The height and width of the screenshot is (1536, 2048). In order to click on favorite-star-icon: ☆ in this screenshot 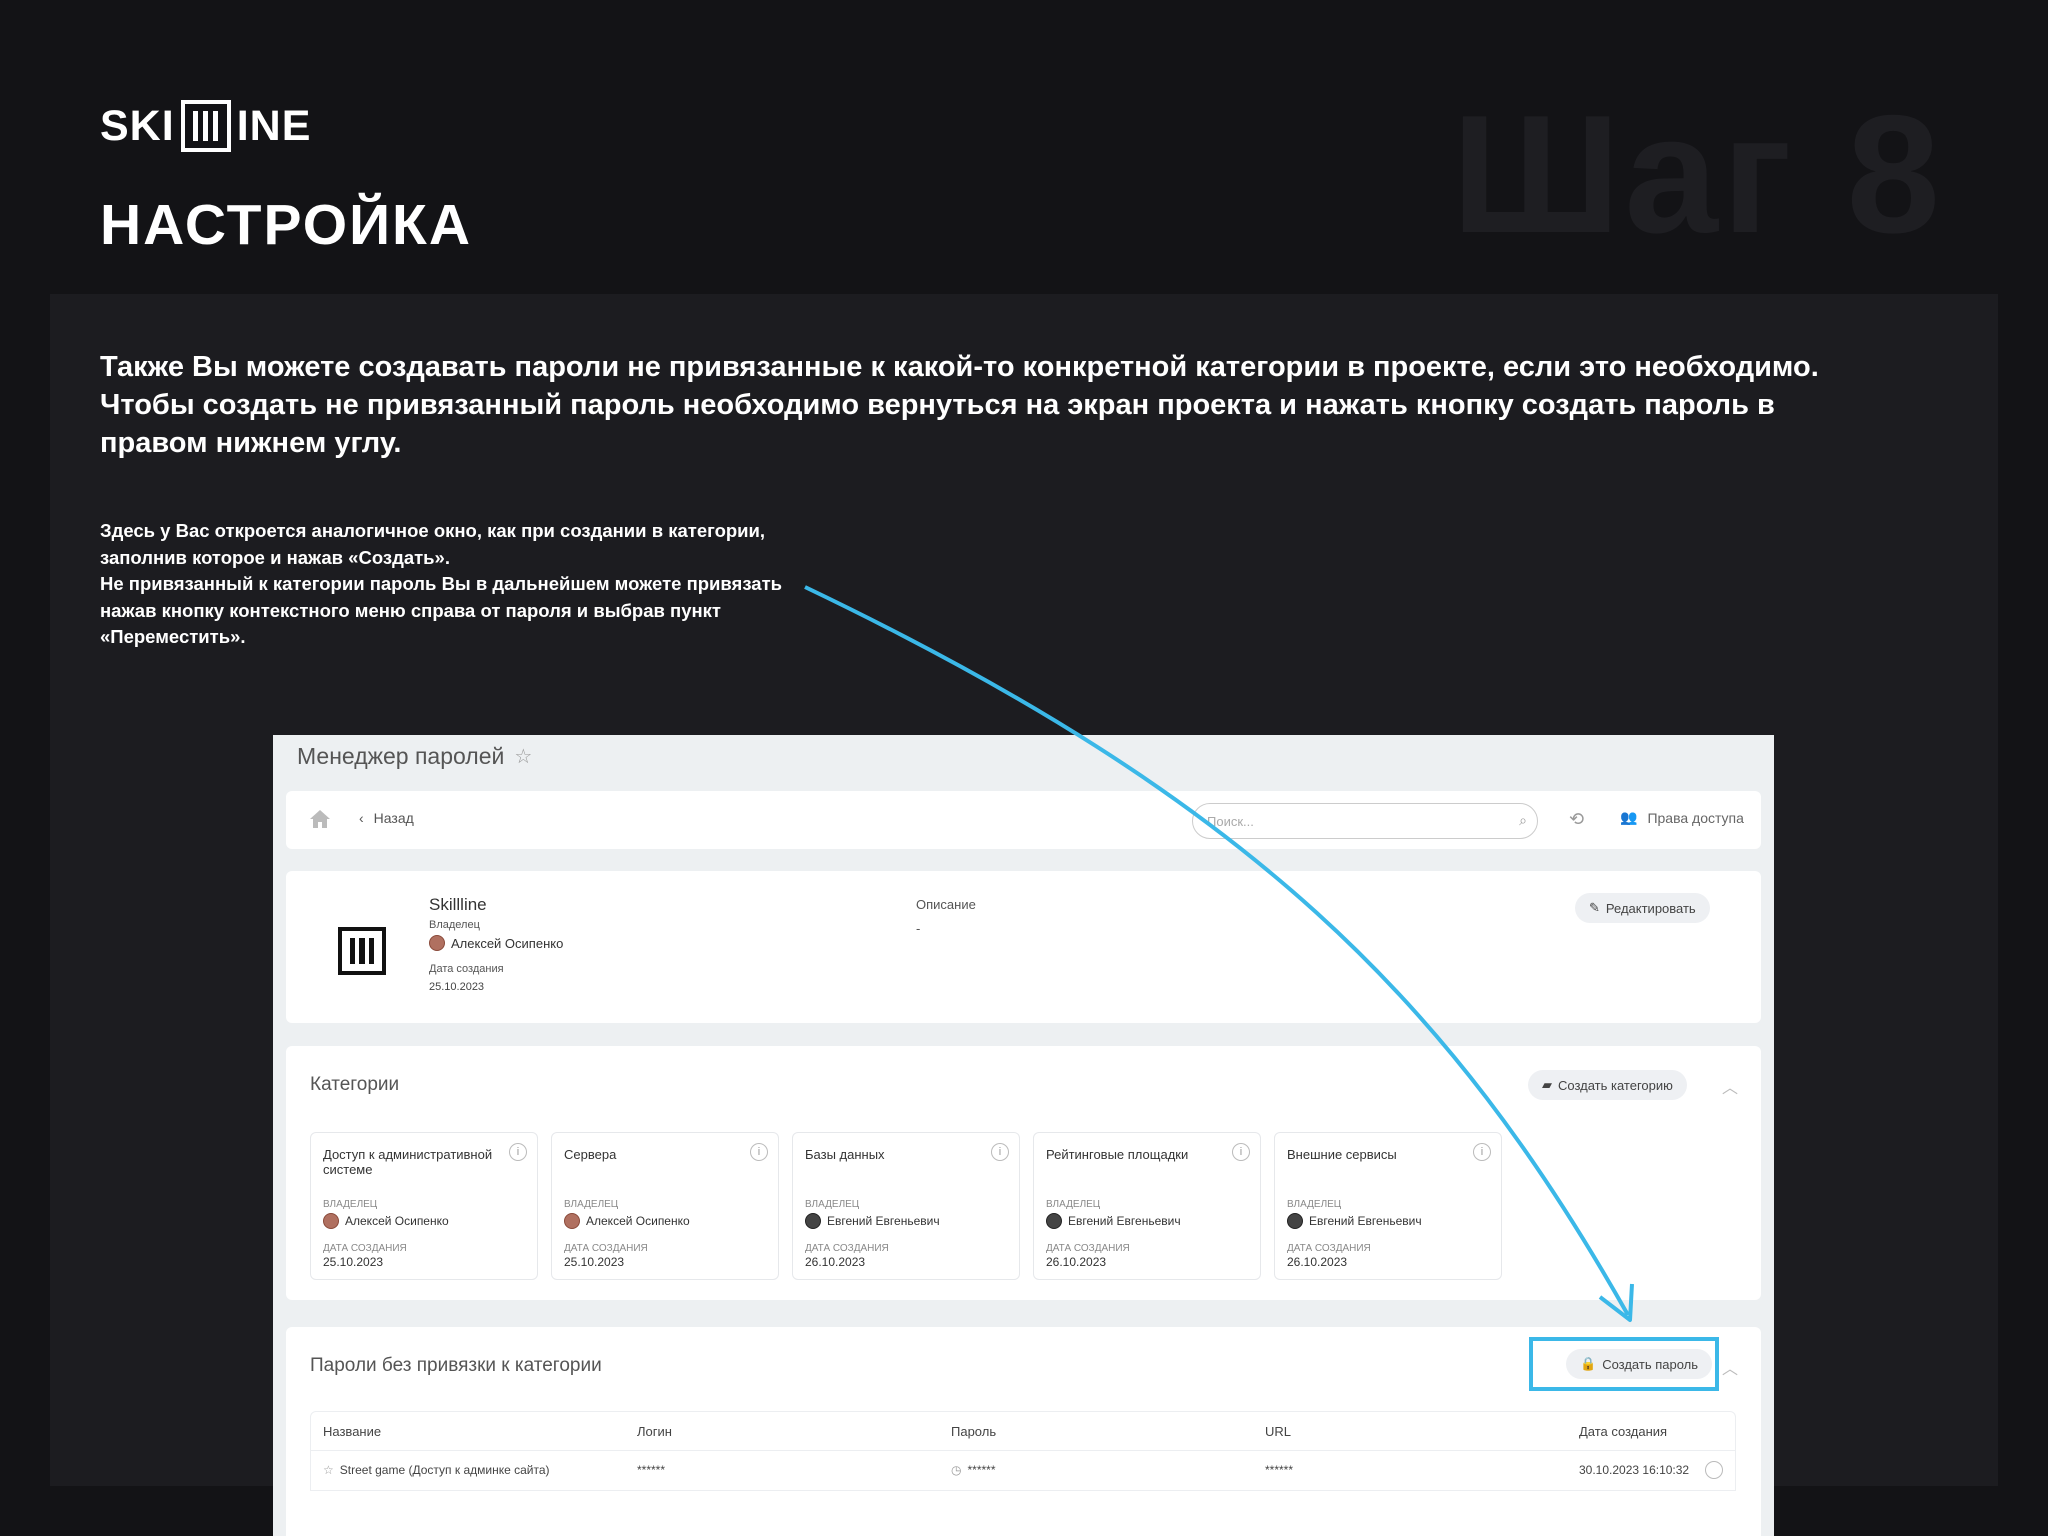, I will do `click(523, 756)`.